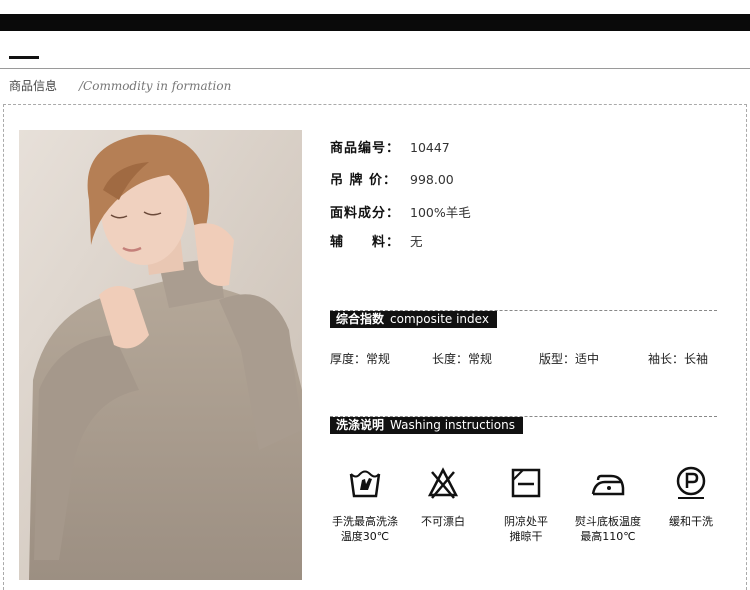 Image resolution: width=750 pixels, height=590 pixels. Describe the element at coordinates (526, 483) in the screenshot. I see `shade-dry-flat-icon` at that location.